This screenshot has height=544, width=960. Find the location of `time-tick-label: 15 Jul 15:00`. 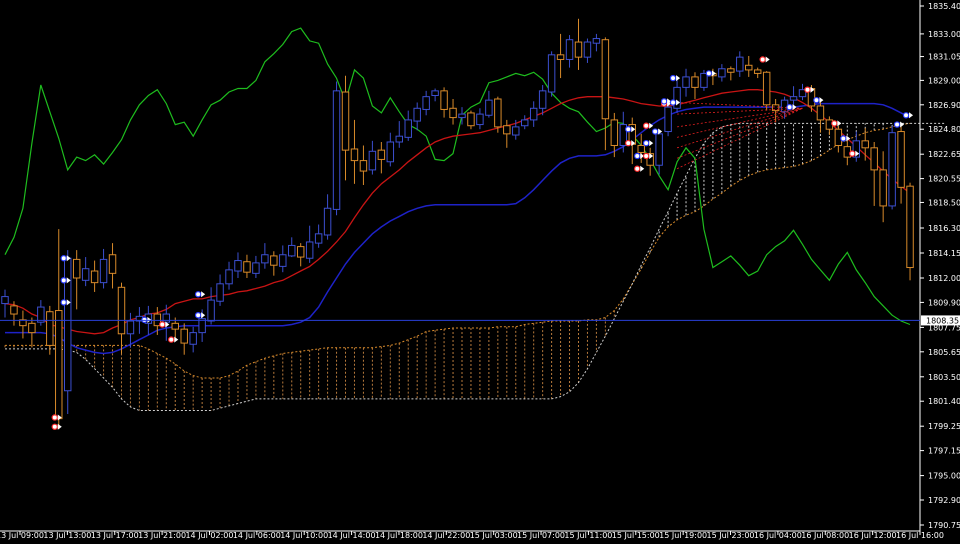

time-tick-label: 15 Jul 15:00 is located at coordinates (636, 535).